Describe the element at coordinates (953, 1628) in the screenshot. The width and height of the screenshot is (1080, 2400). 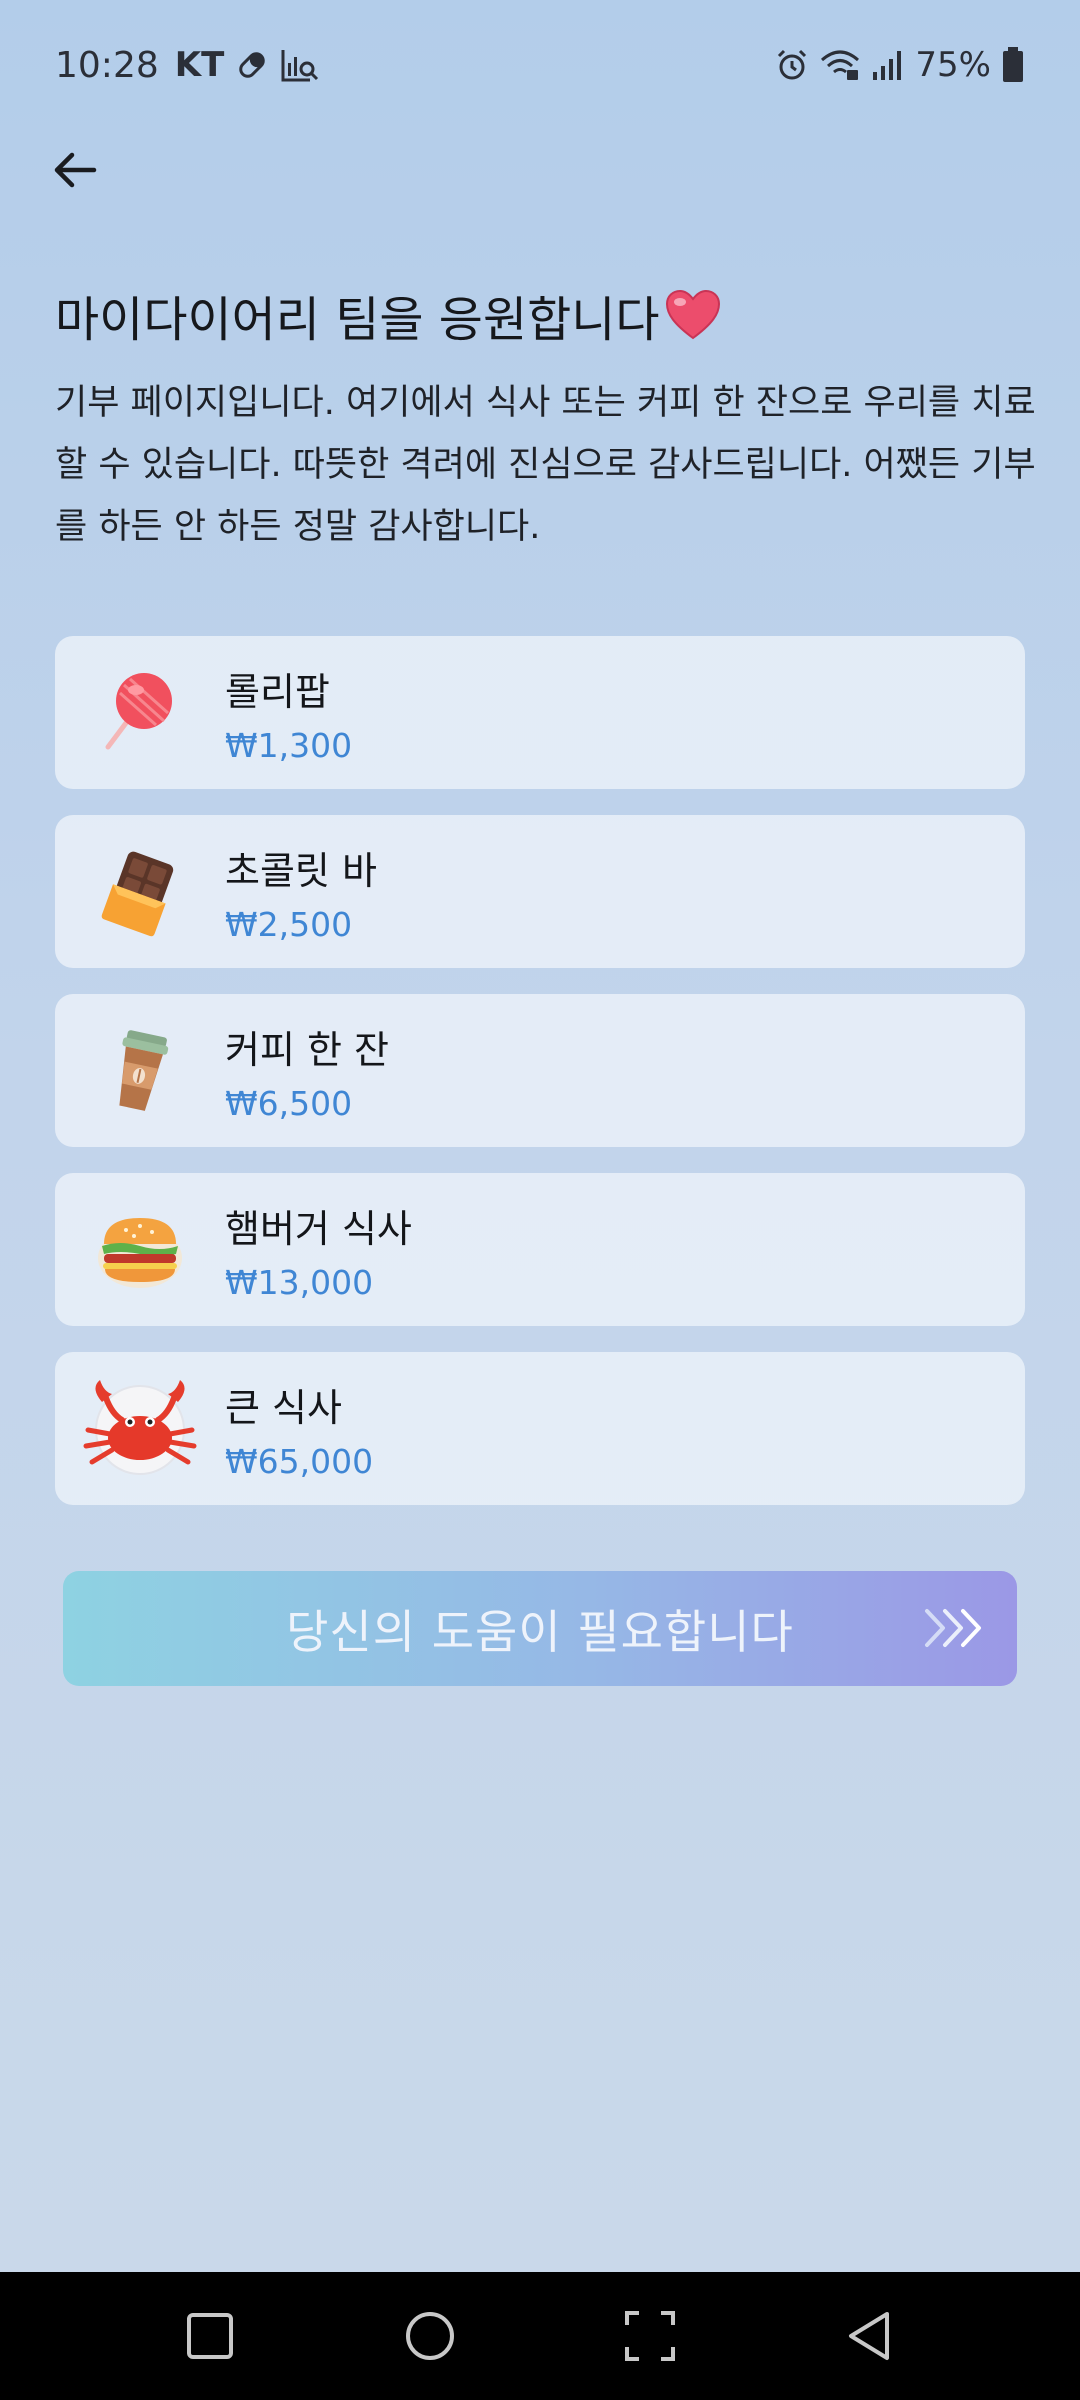
I see `triple-chevron-icon` at that location.